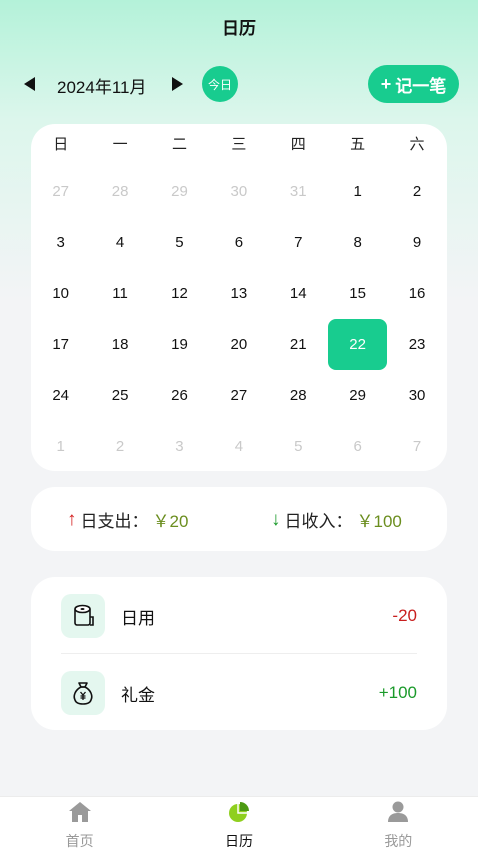  I want to click on calendar-day-number: 31, so click(298, 191).